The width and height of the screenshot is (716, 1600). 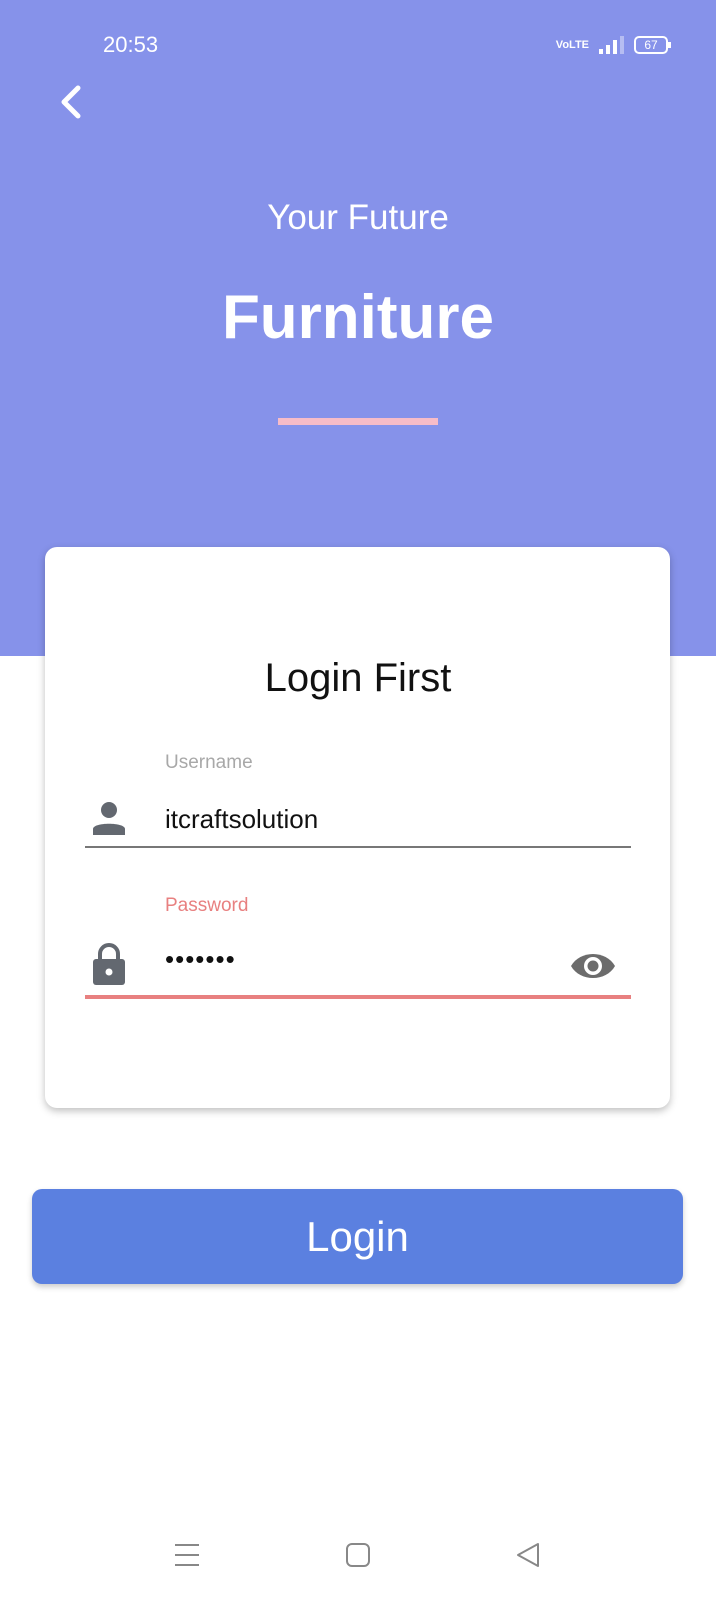 I want to click on username-input: itcraftsolution, so click(x=241, y=819).